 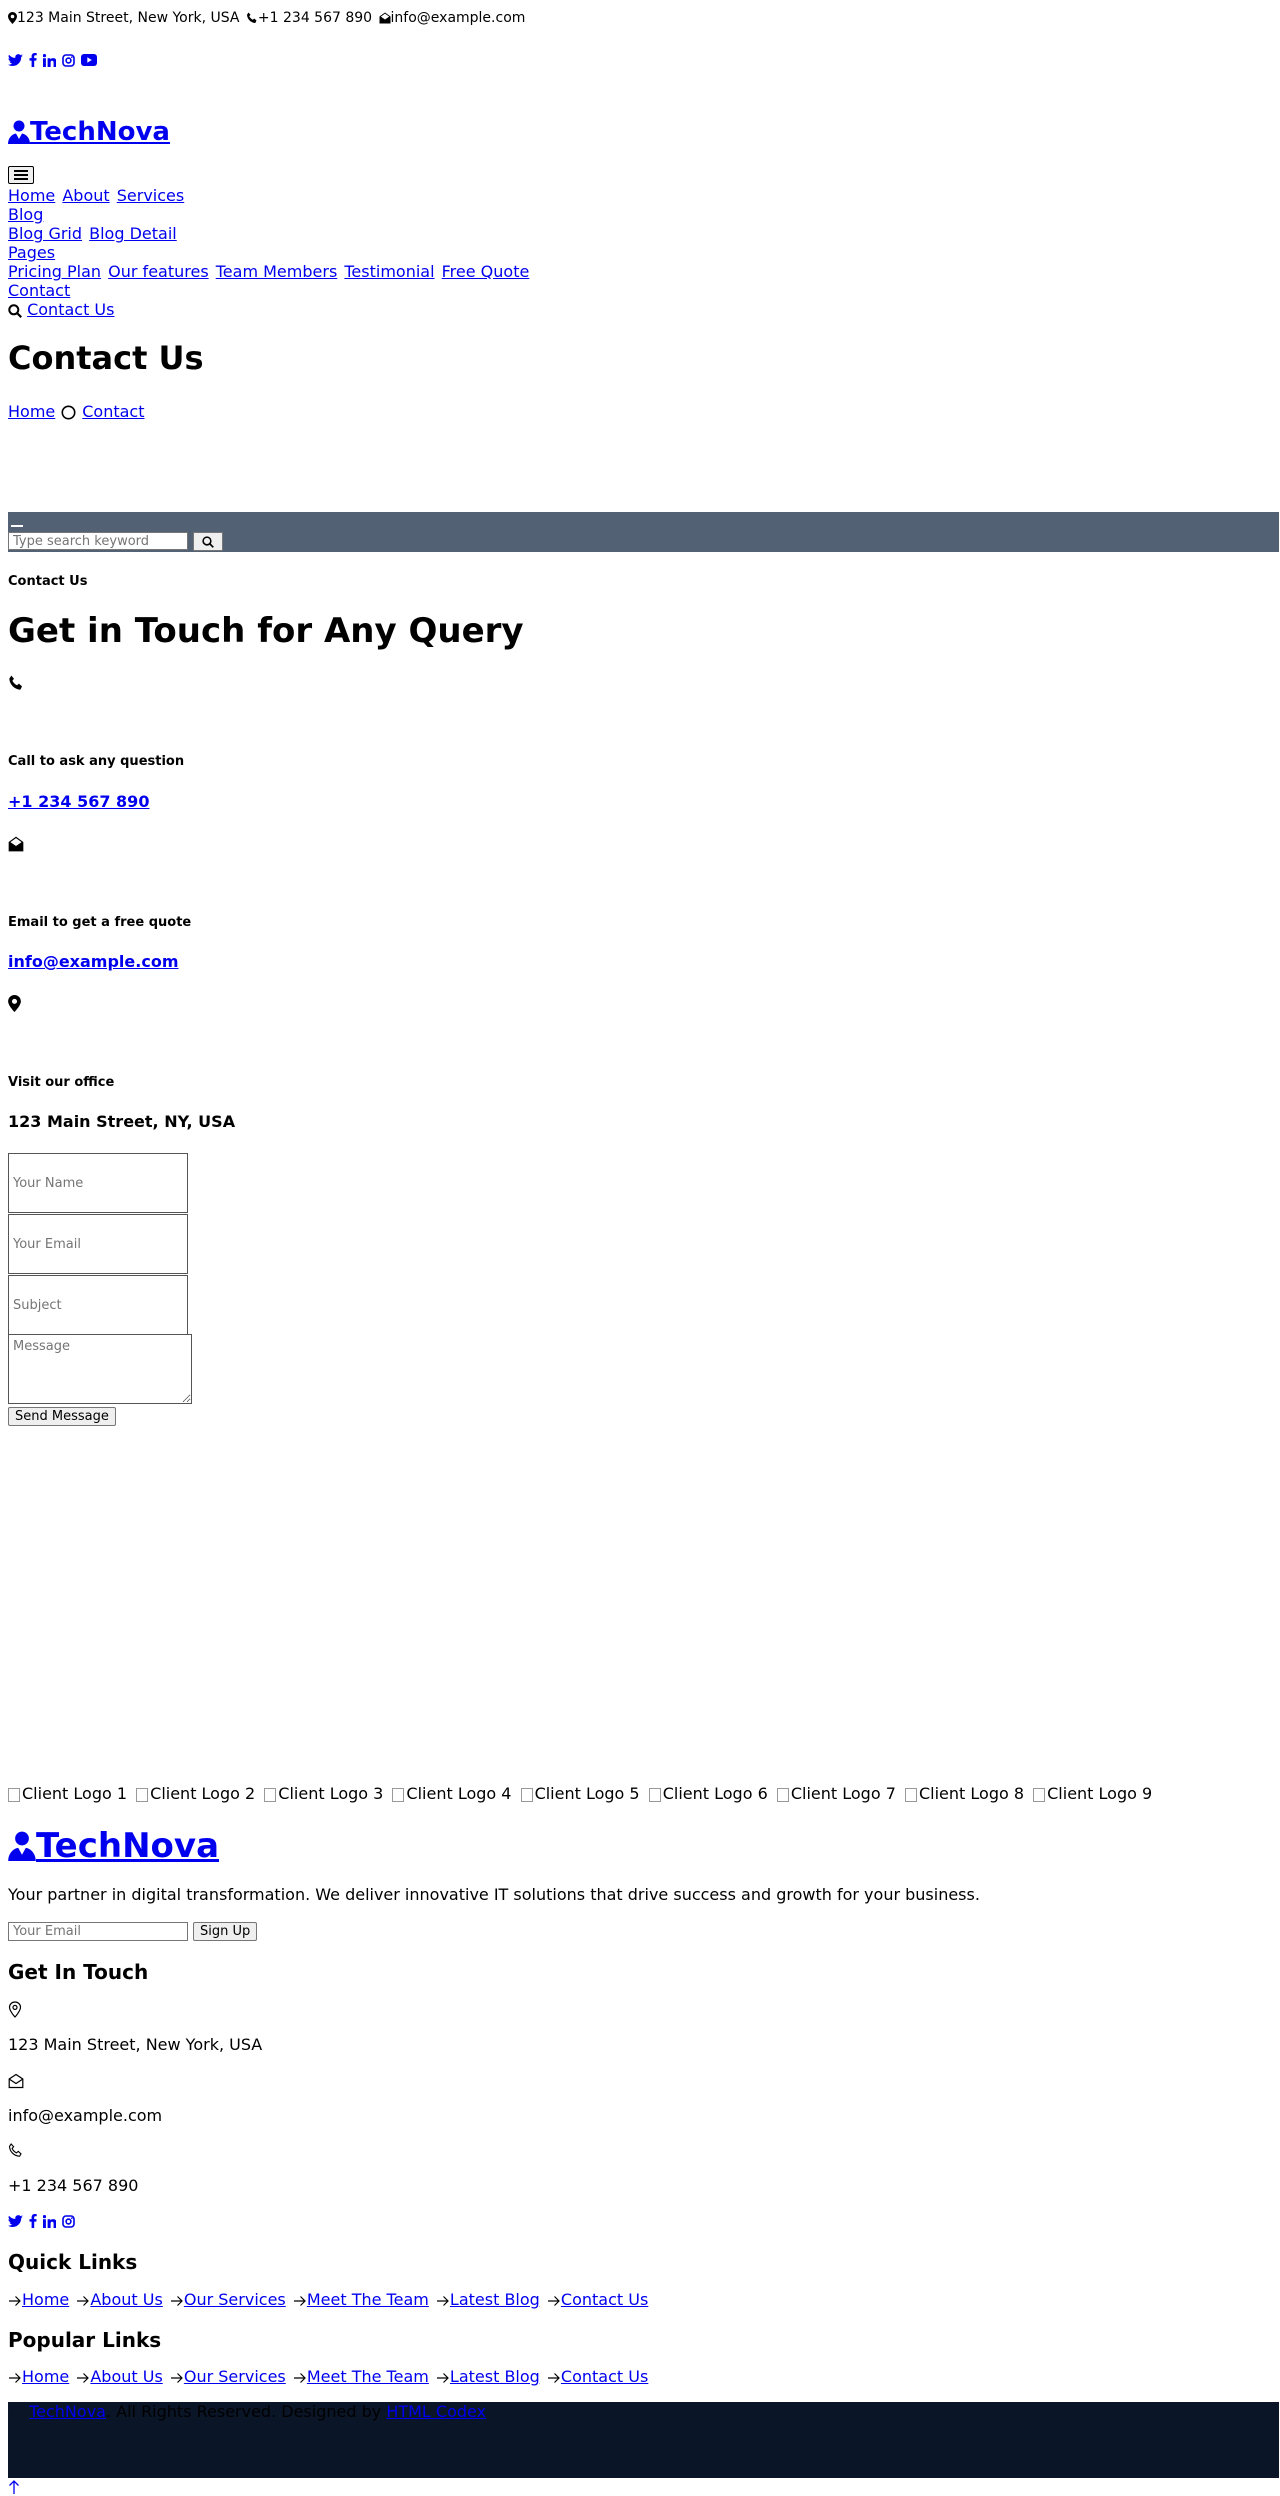 What do you see at coordinates (126, 2299) in the screenshot?
I see `quick-link-about: About Us` at bounding box center [126, 2299].